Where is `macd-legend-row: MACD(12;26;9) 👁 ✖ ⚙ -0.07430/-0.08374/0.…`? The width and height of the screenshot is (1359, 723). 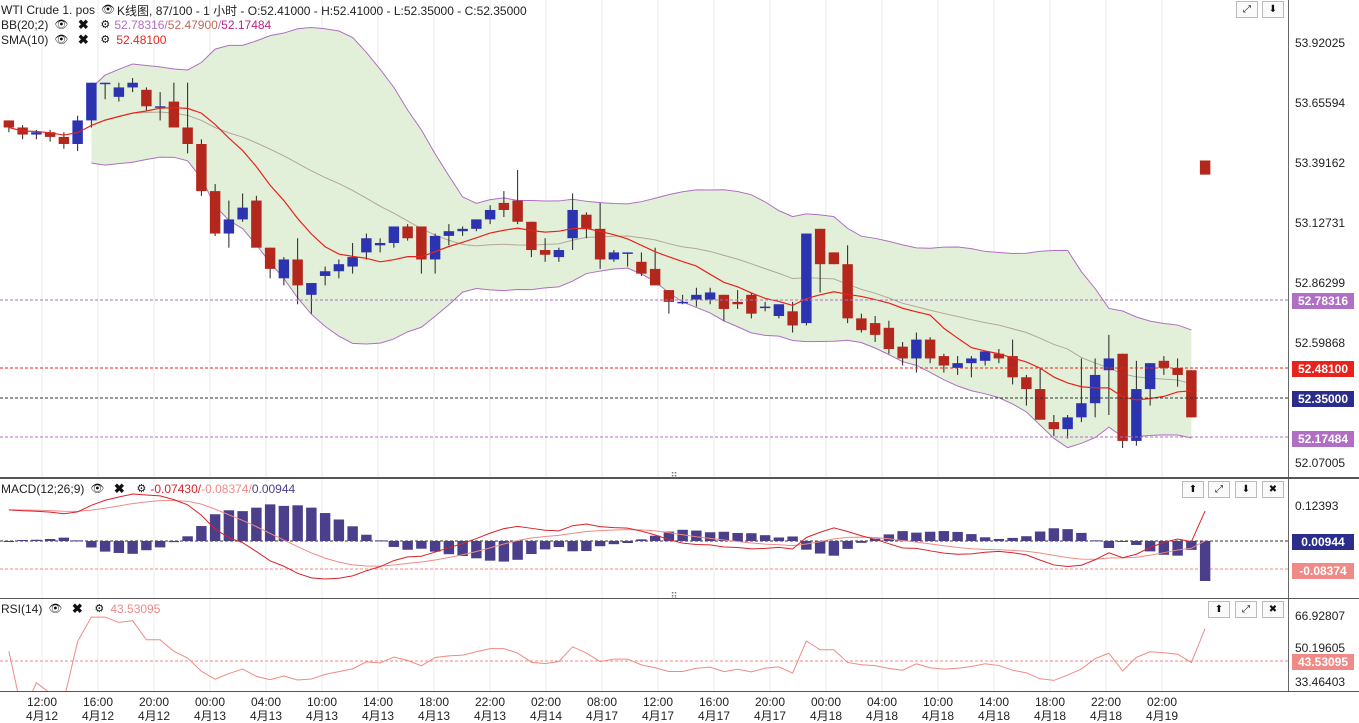
macd-legend-row: MACD(12;26;9) 👁 ✖ ⚙ -0.07430/-0.08374/0.… is located at coordinates (148, 489).